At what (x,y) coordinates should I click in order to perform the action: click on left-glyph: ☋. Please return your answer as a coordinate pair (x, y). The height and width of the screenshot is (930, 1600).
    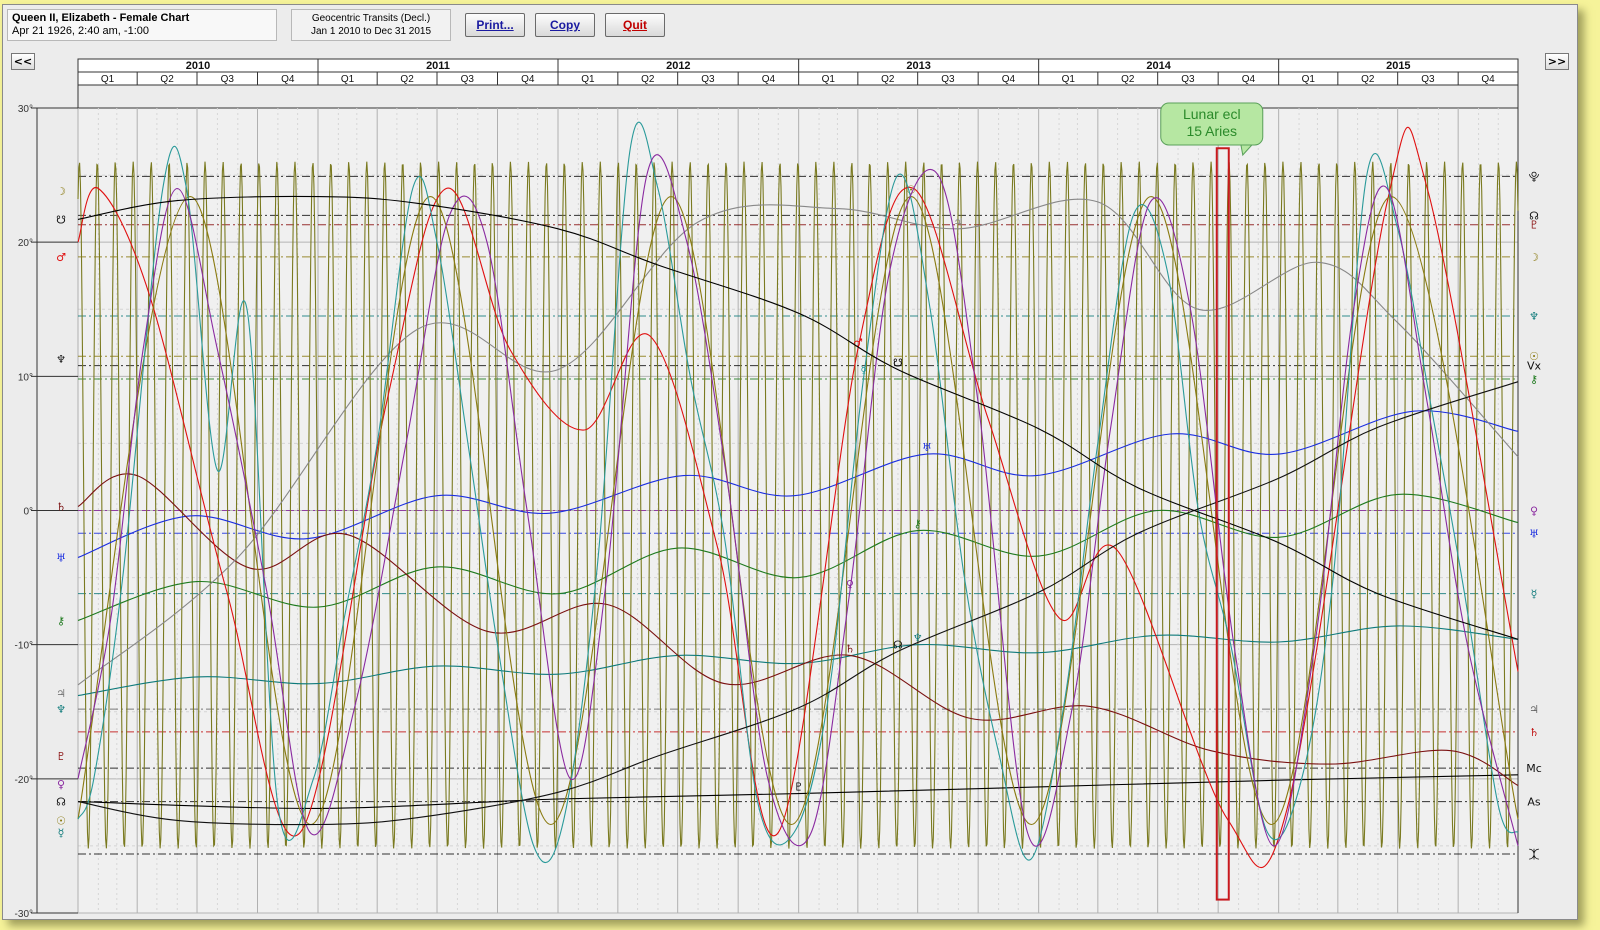
    Looking at the image, I should click on (61, 219).